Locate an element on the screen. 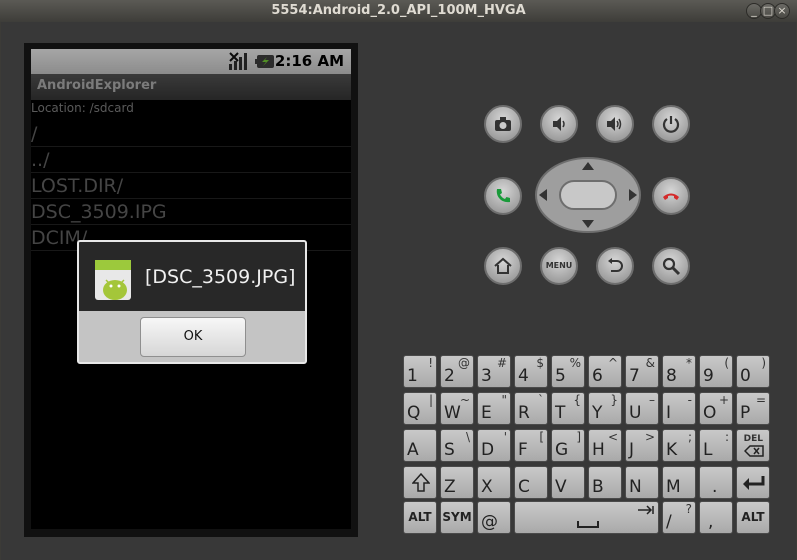 The width and height of the screenshot is (797, 560). key-7: 7 & is located at coordinates (642, 371).